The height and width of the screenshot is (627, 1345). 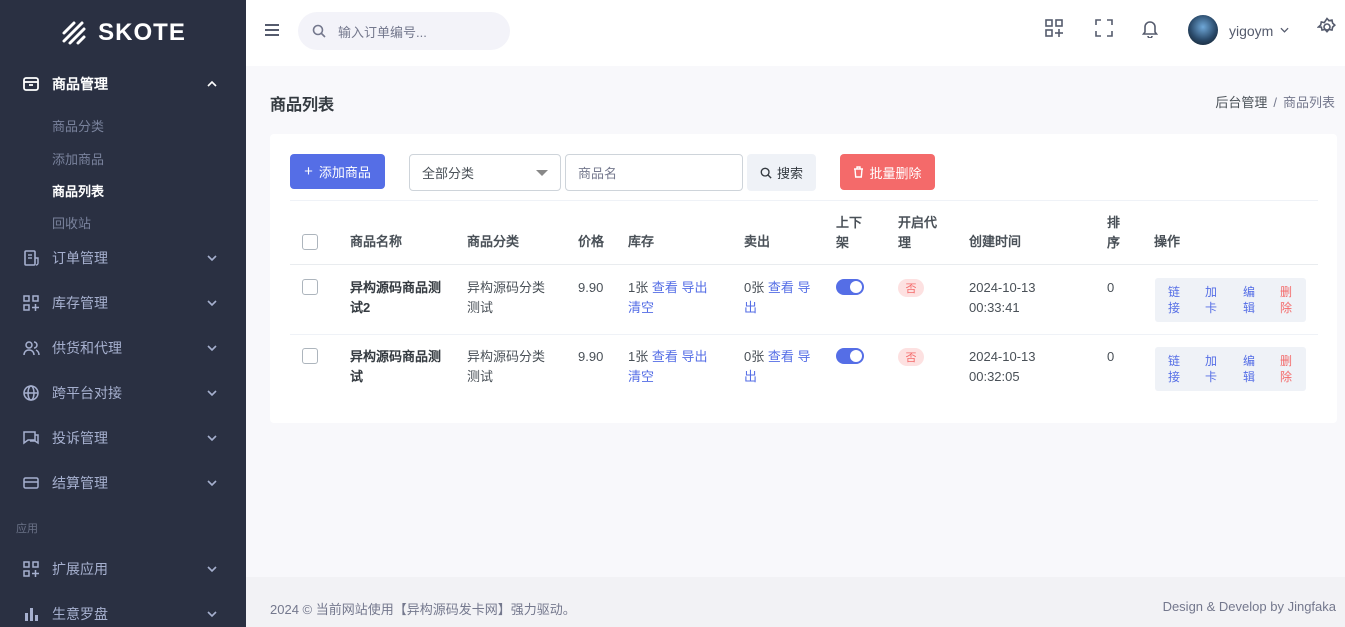 What do you see at coordinates (395, 377) in the screenshot?
I see `row-name-line2: 试` at bounding box center [395, 377].